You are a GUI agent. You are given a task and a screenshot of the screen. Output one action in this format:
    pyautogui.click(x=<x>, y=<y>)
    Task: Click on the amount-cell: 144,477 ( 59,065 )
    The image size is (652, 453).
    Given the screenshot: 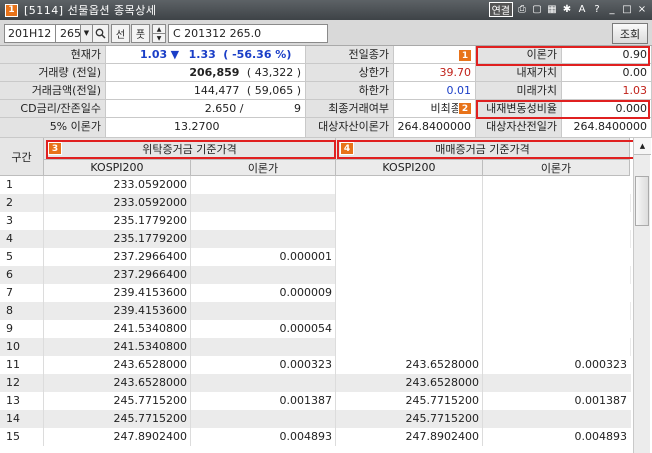 What is the action you would take?
    pyautogui.click(x=206, y=91)
    